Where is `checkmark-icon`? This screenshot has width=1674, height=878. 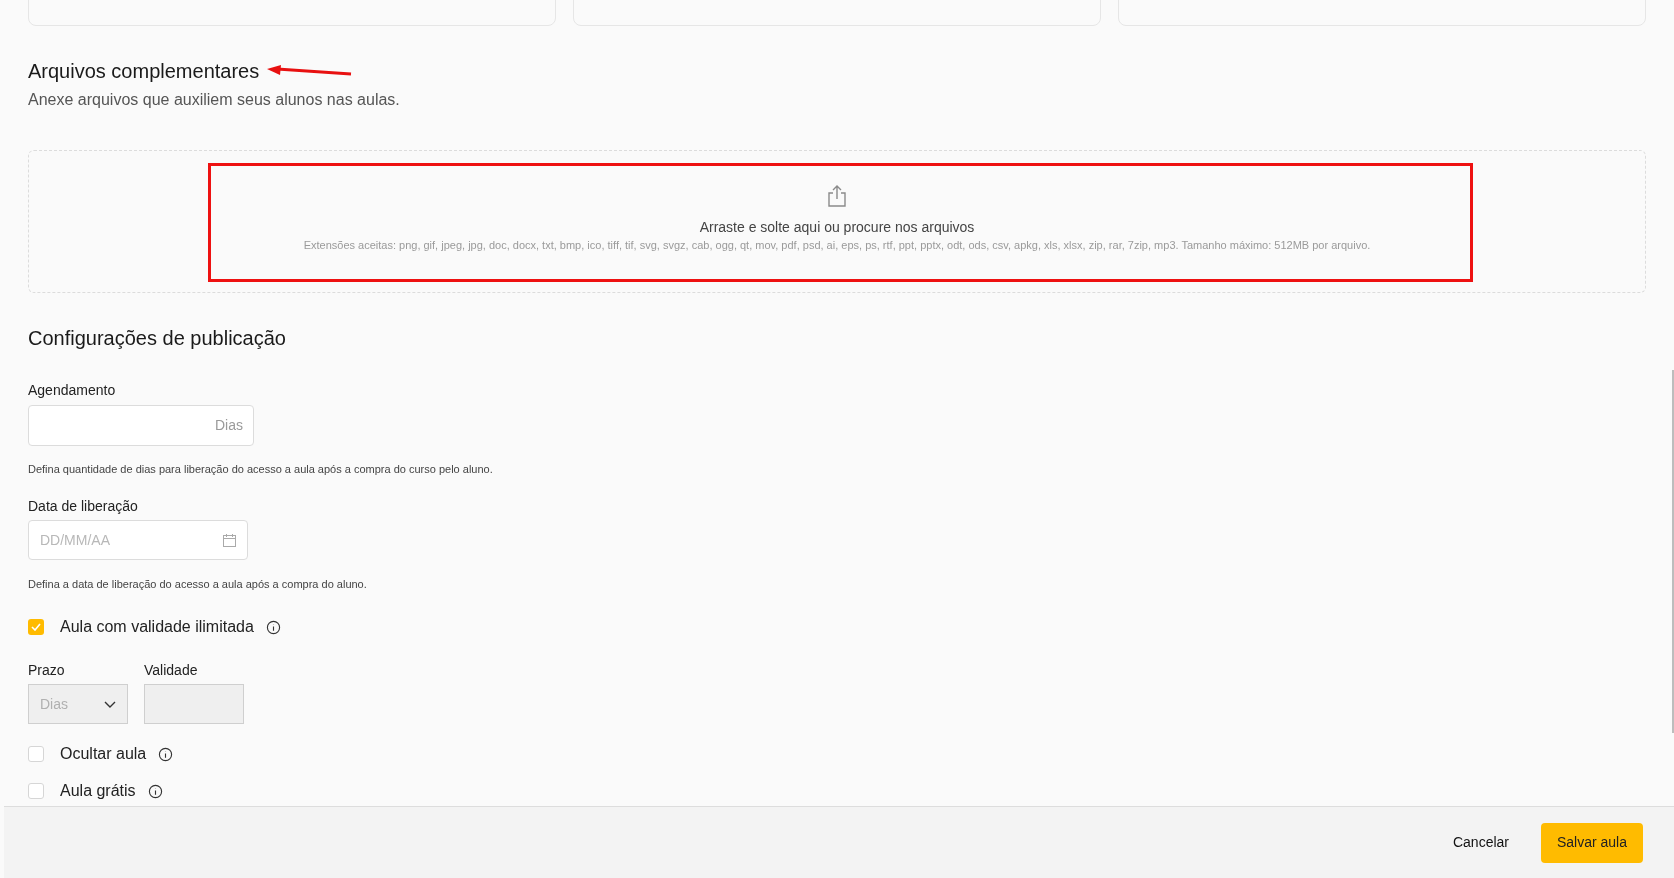
checkmark-icon is located at coordinates (36, 627).